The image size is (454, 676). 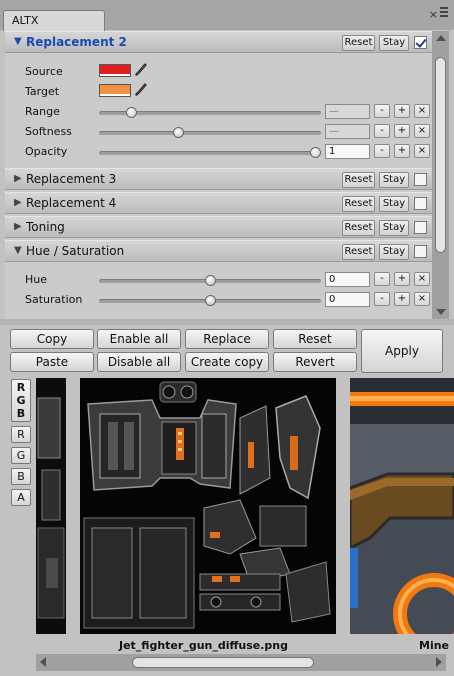 What do you see at coordinates (51, 506) in the screenshot?
I see `previous-texture-thumbnail` at bounding box center [51, 506].